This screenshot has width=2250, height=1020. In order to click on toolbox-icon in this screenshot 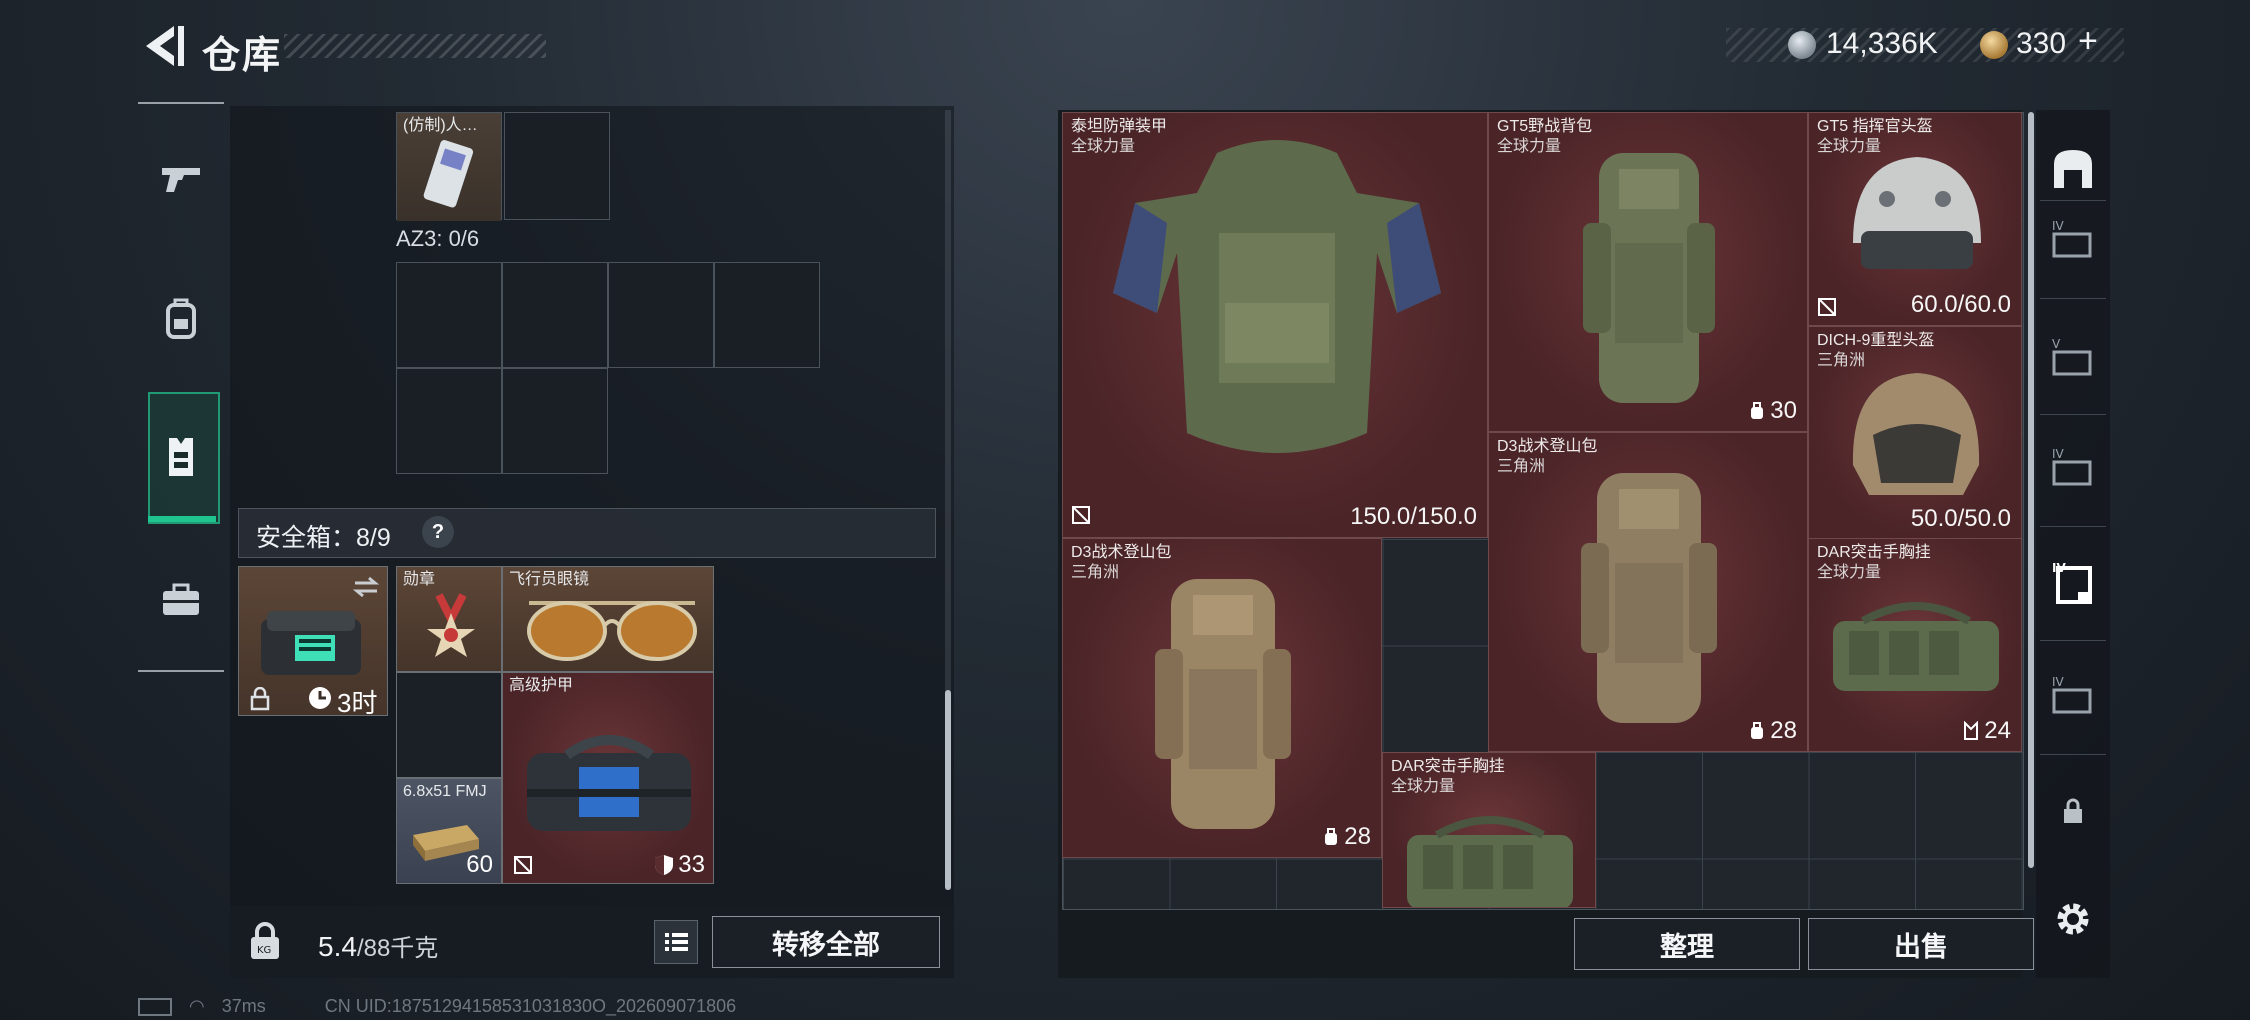, I will do `click(181, 599)`.